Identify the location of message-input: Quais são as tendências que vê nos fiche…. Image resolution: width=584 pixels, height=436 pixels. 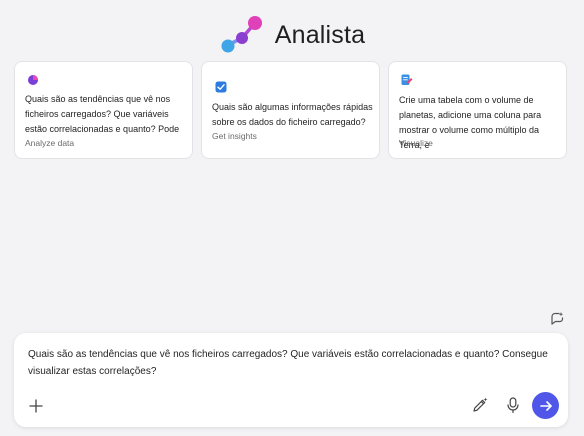
(296, 363).